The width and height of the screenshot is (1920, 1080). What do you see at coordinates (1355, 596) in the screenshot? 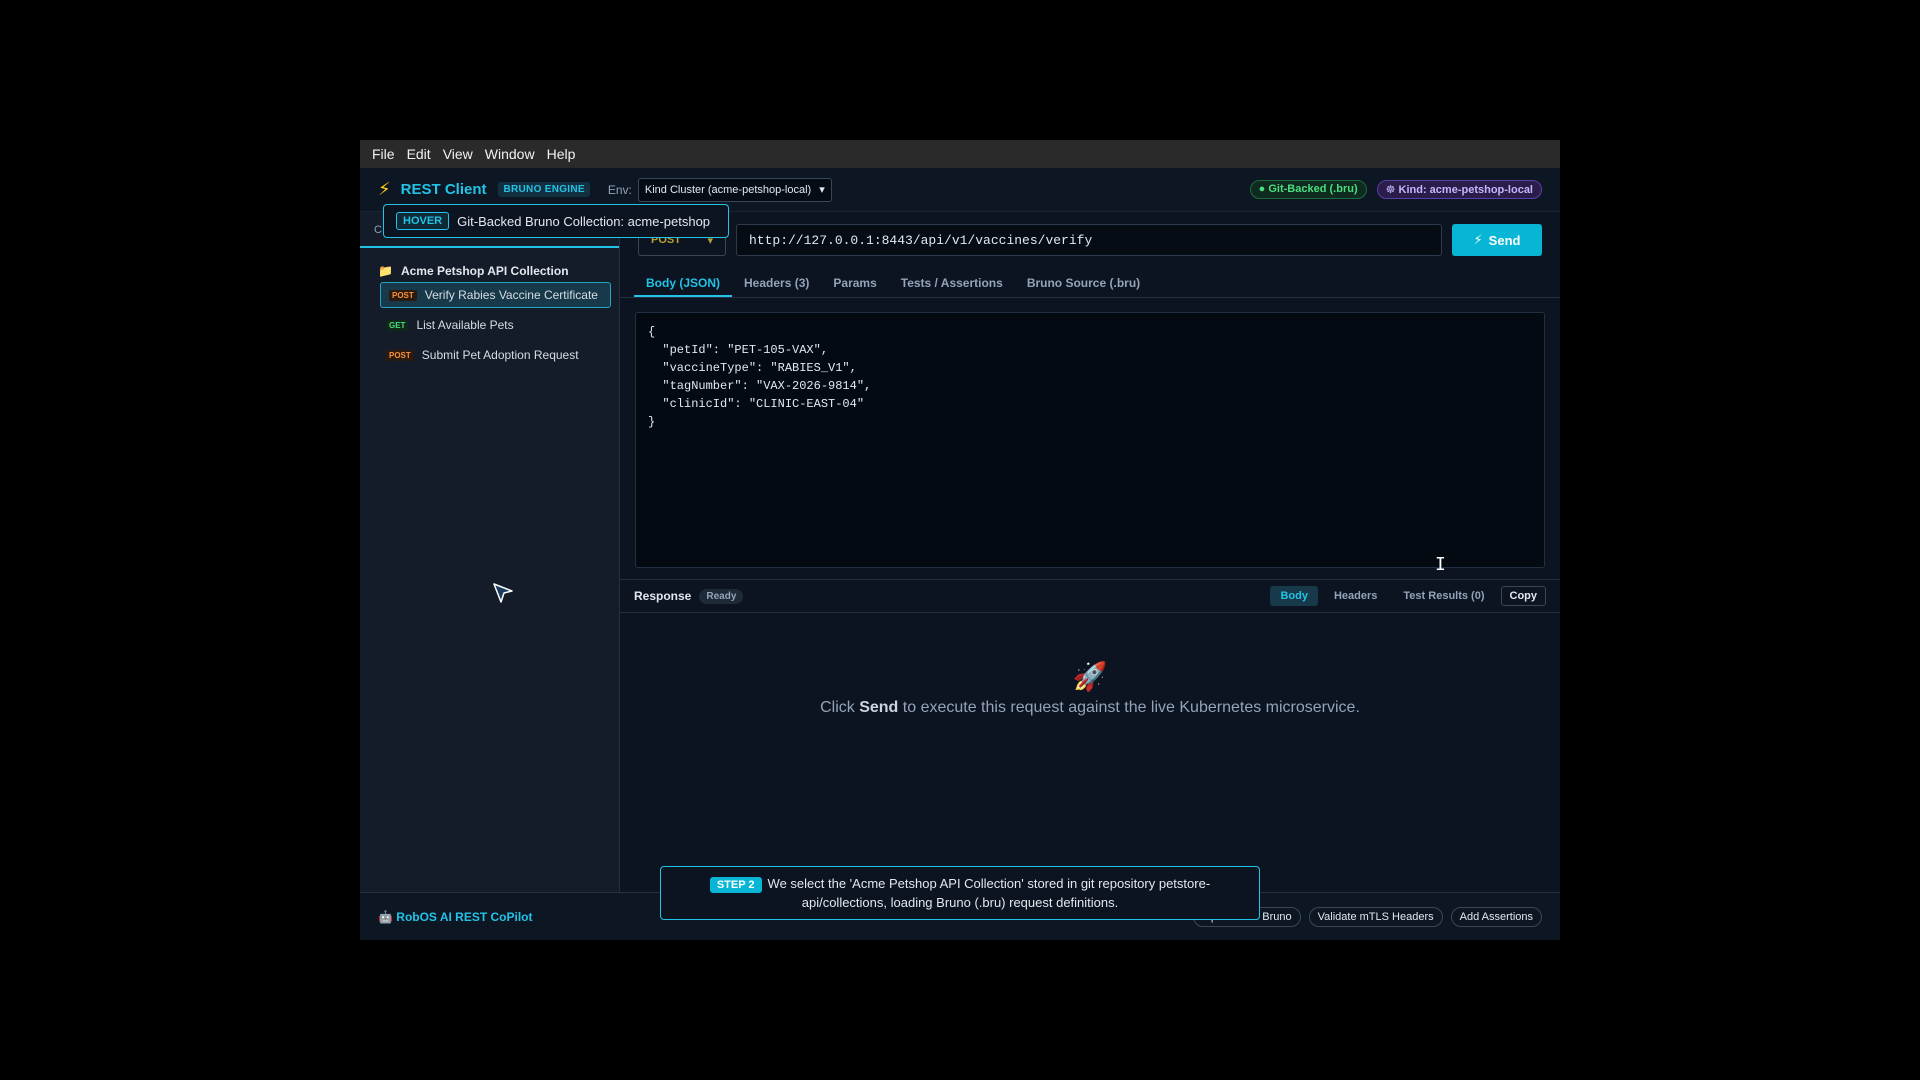
I see `tab-response-headers: Headers` at bounding box center [1355, 596].